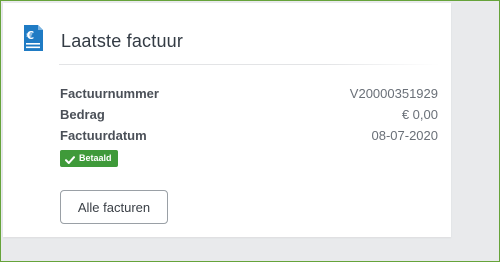 This screenshot has height=262, width=500. I want to click on detail-row-invoice-date: Factuurdatum 08-07-2020, so click(249, 137).